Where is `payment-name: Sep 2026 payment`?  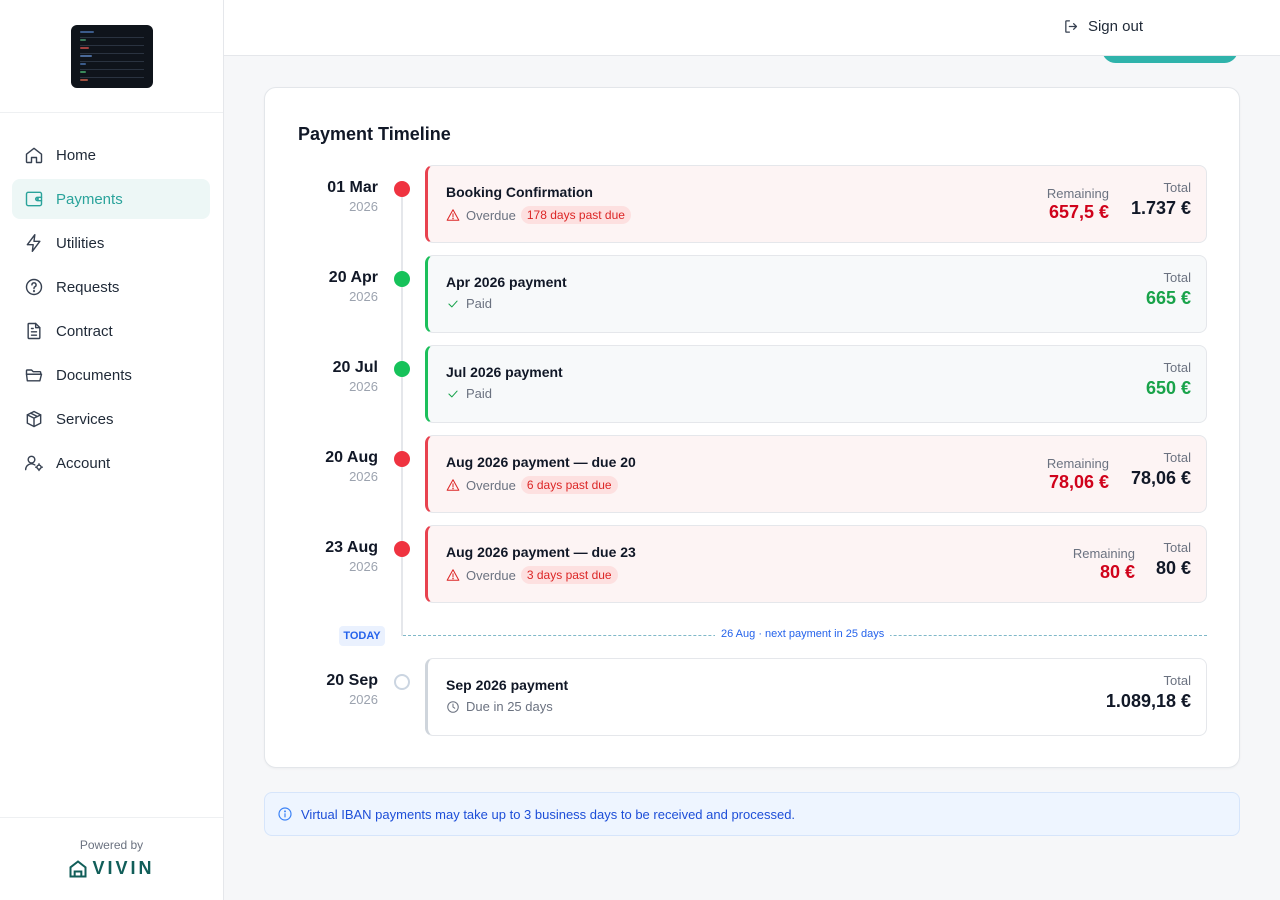 payment-name: Sep 2026 payment is located at coordinates (507, 685).